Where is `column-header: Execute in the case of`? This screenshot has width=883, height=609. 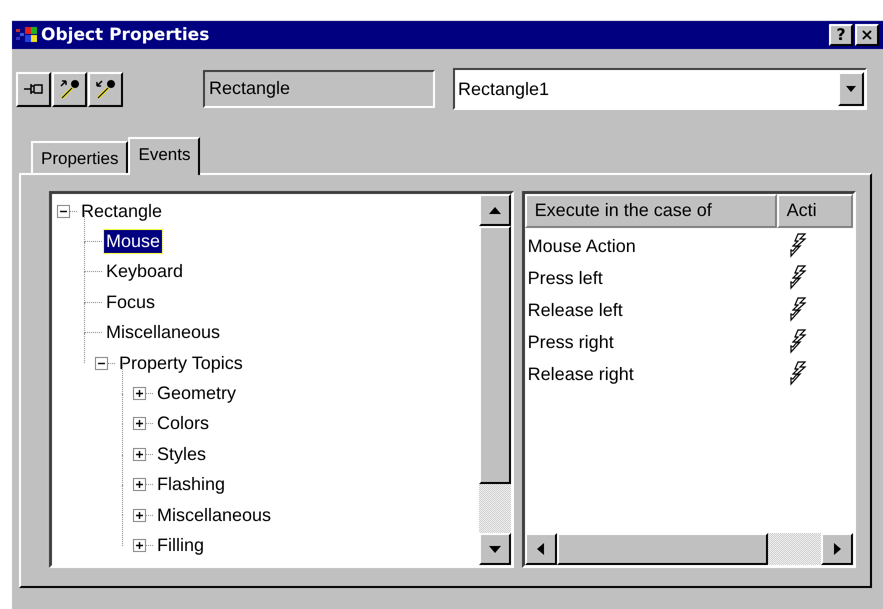 column-header: Execute in the case of is located at coordinates (650, 211).